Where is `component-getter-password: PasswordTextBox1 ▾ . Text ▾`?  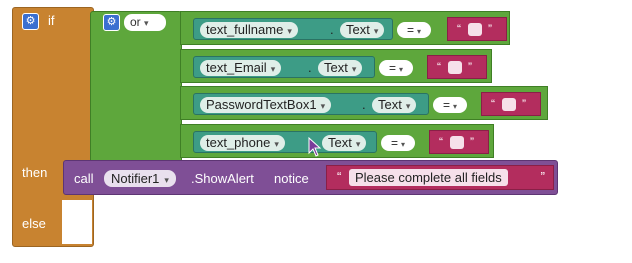 component-getter-password: PasswordTextBox1 ▾ . Text ▾ is located at coordinates (311, 104).